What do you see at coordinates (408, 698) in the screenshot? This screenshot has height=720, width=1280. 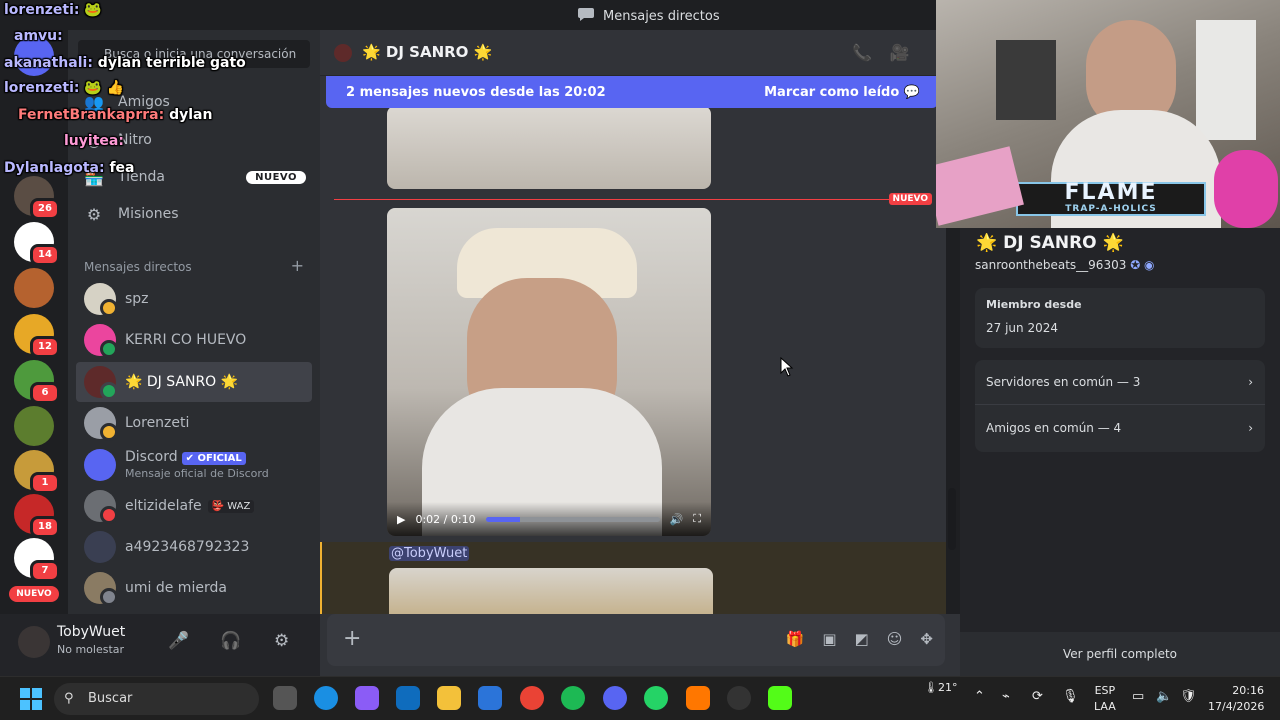 I see `outlook-icon` at bounding box center [408, 698].